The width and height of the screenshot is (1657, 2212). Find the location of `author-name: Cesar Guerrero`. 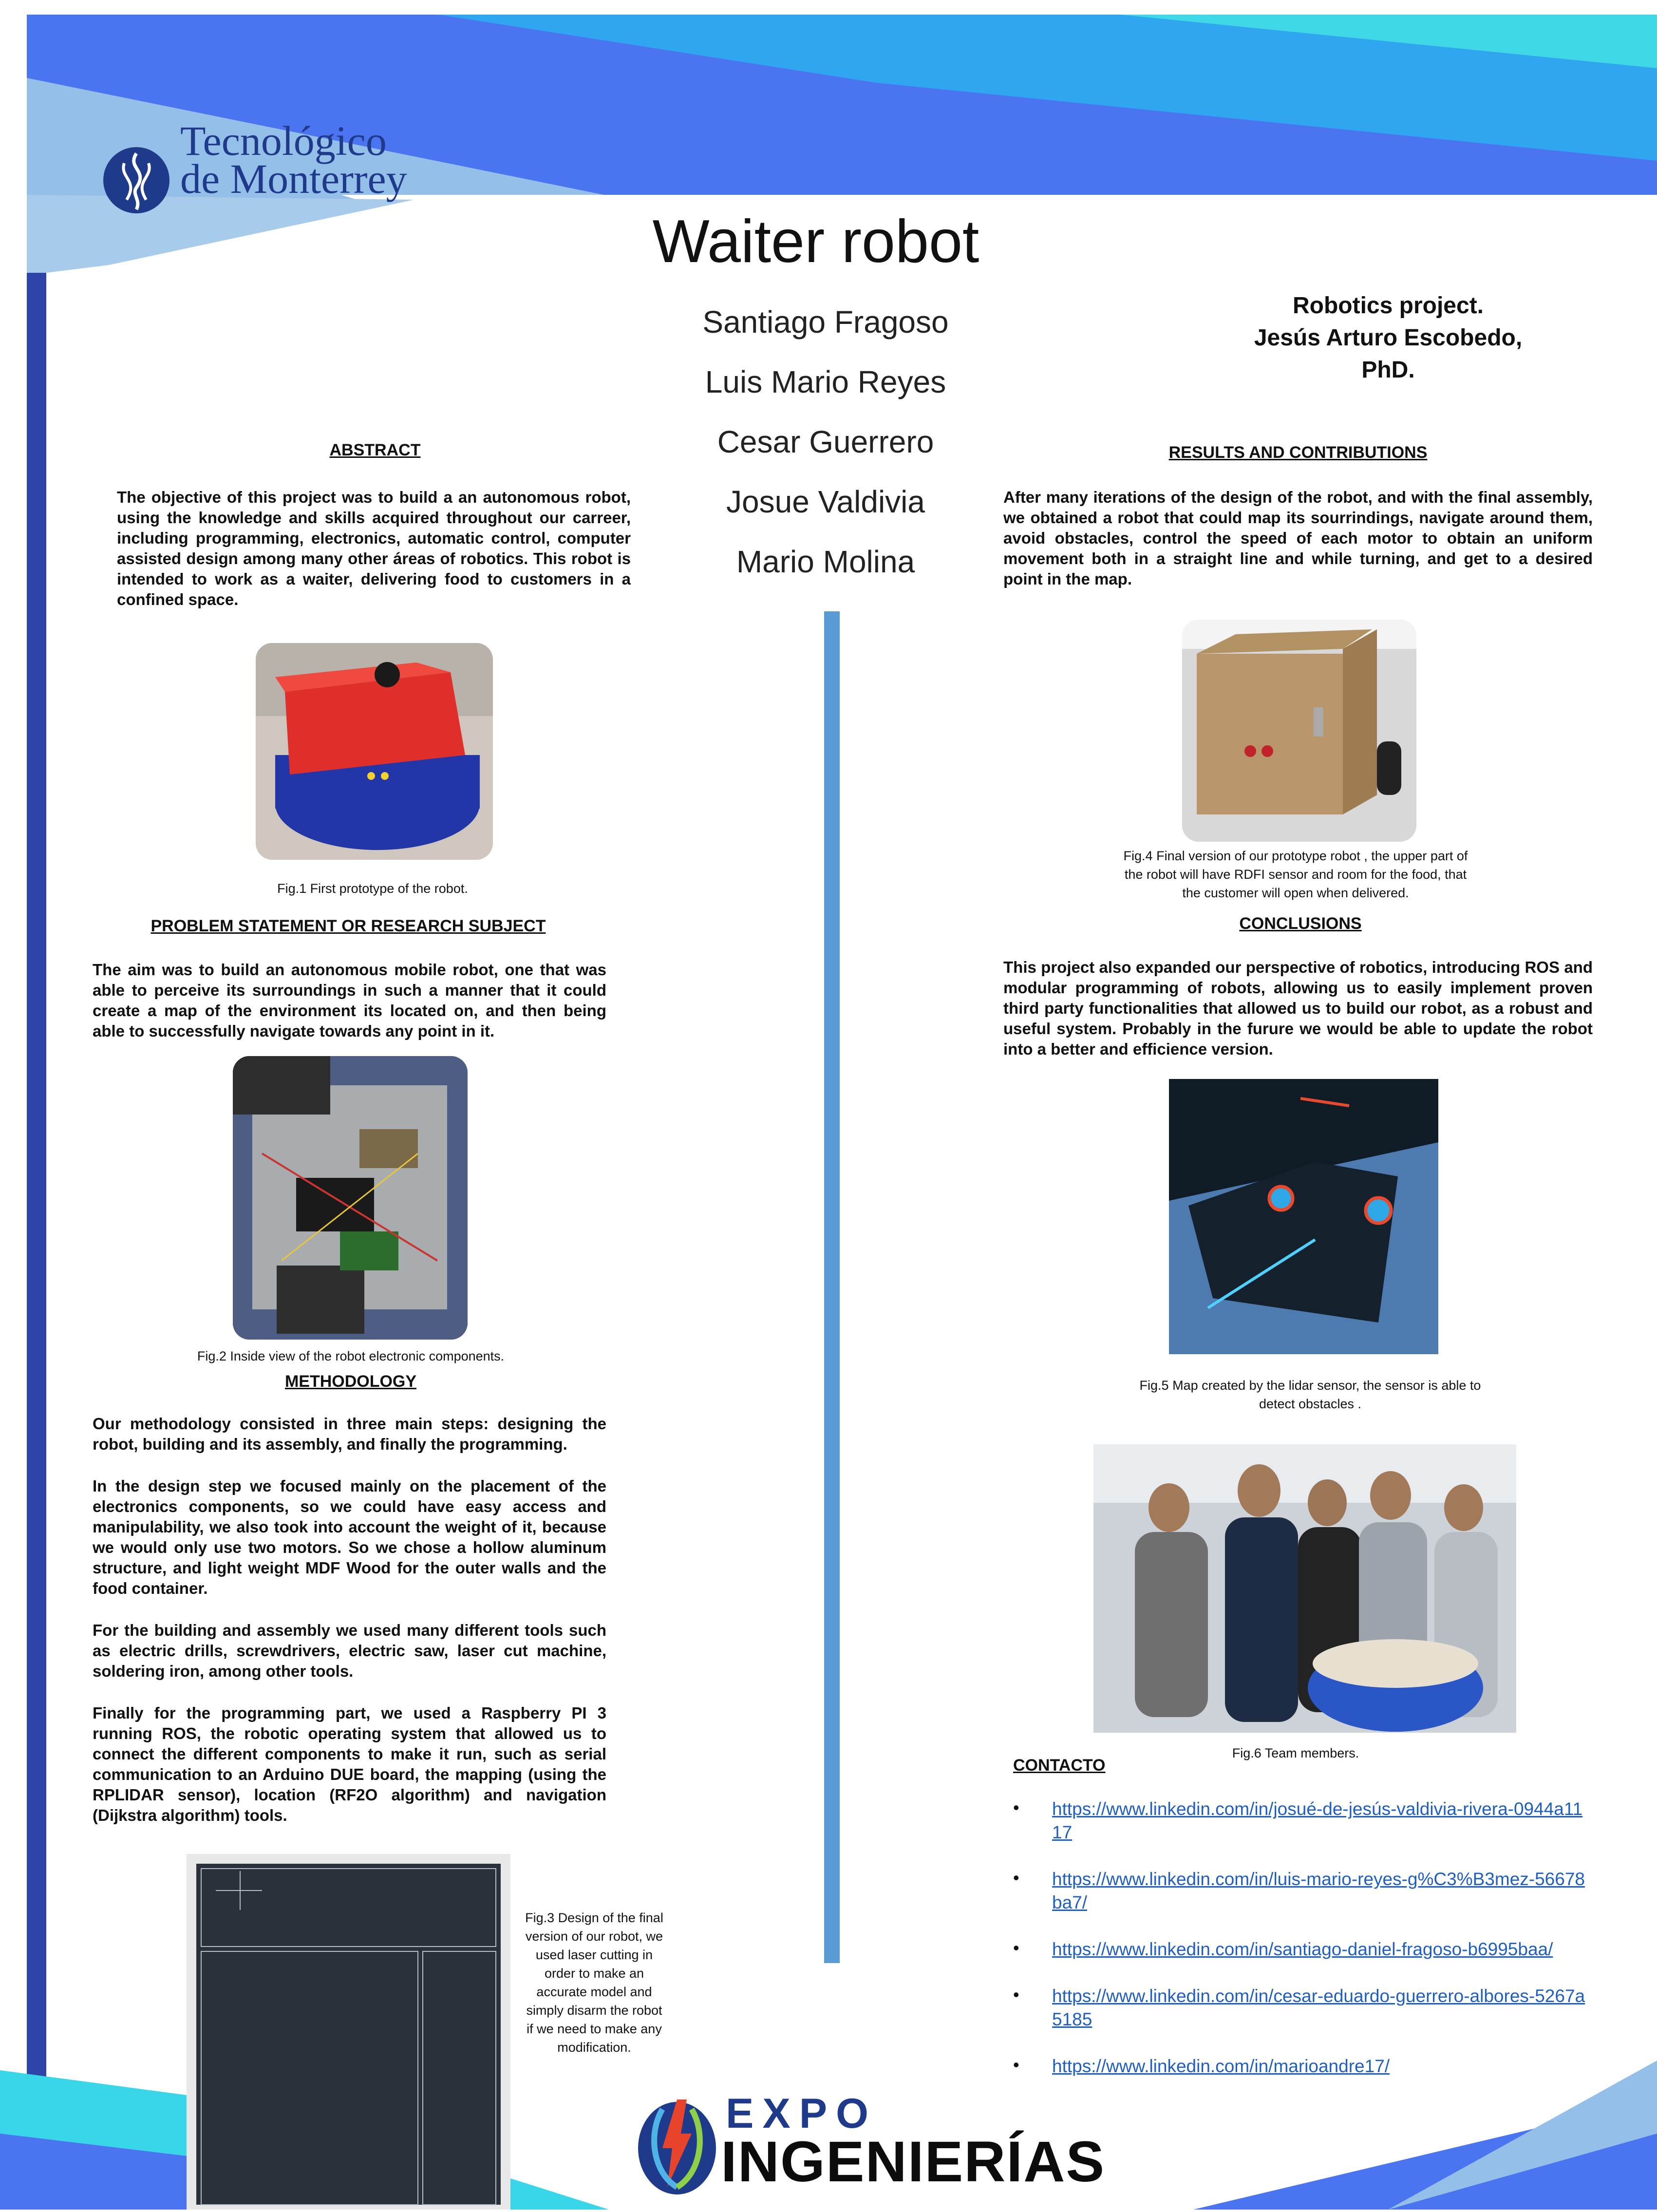

author-name: Cesar Guerrero is located at coordinates (825, 442).